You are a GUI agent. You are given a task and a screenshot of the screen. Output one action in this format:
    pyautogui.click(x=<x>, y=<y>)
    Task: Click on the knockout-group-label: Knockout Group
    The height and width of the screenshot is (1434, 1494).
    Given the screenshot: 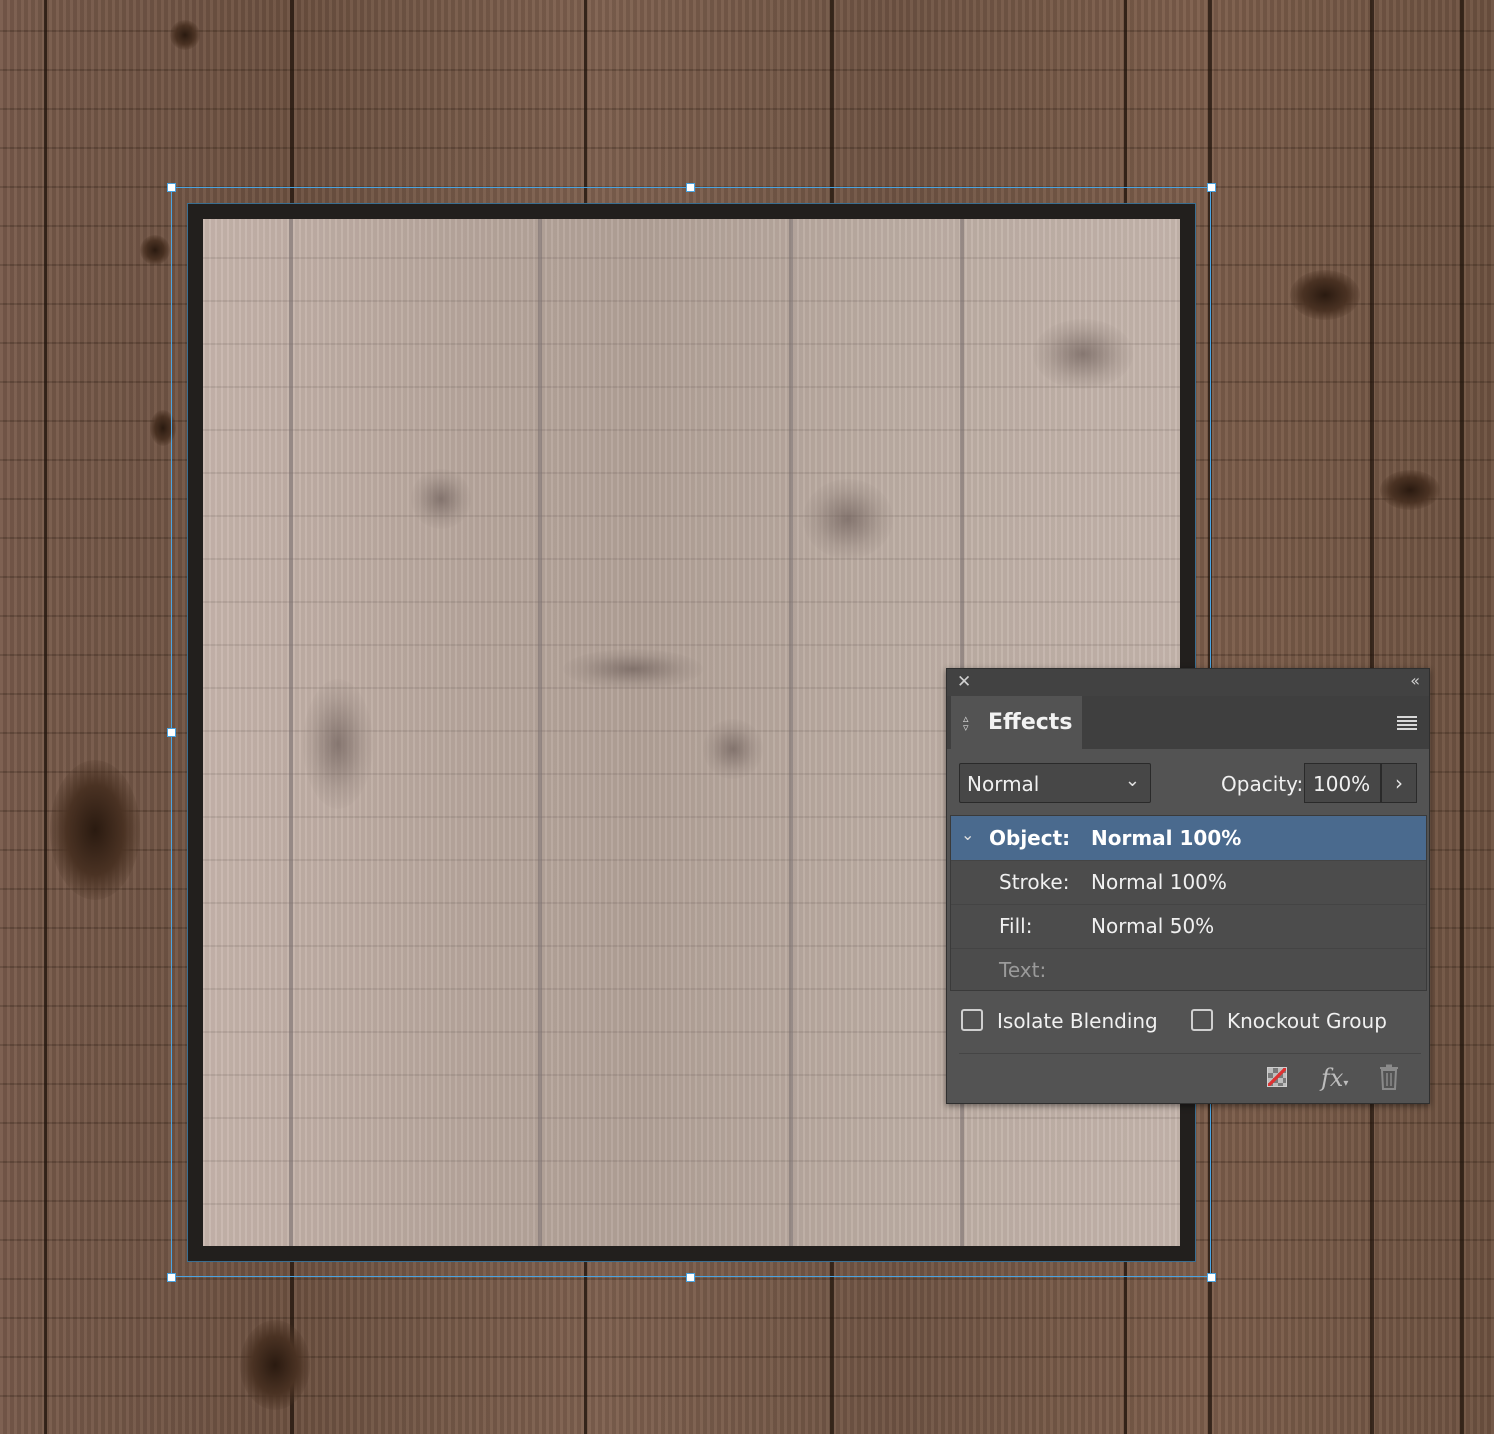 What is the action you would take?
    pyautogui.click(x=1307, y=1021)
    